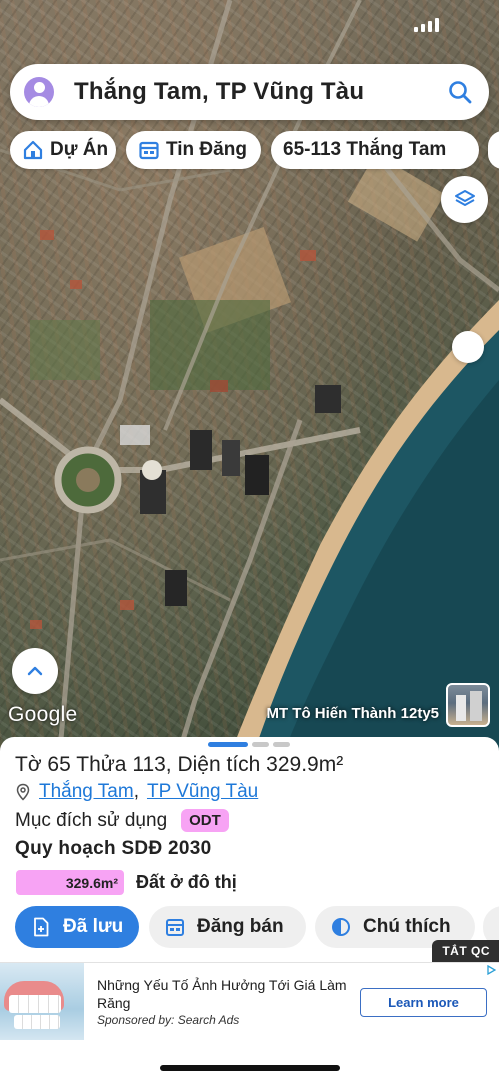 The height and width of the screenshot is (1080, 499). I want to click on sheet-pager, so click(249, 744).